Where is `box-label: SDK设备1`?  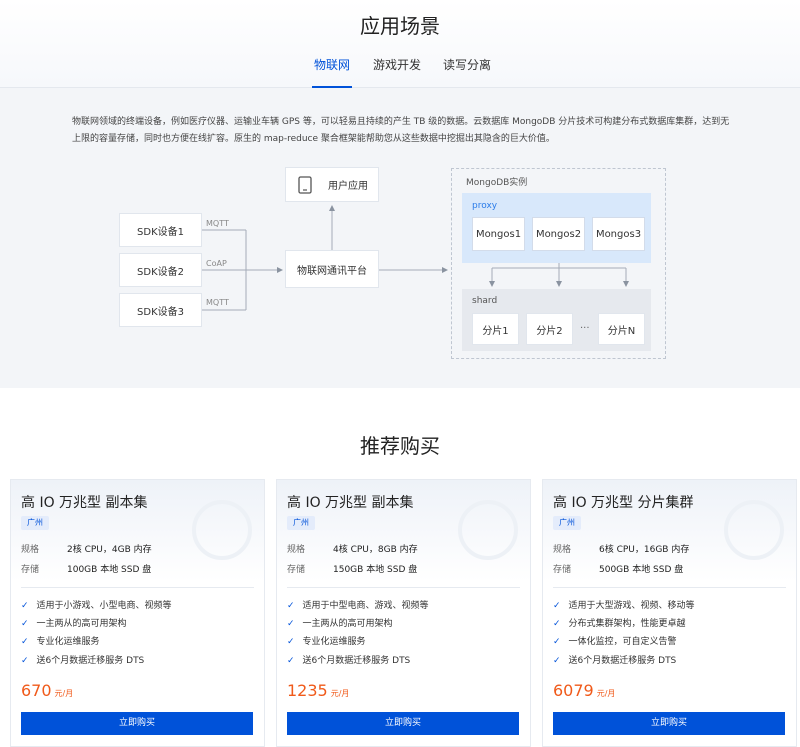 box-label: SDK设备1 is located at coordinates (160, 232).